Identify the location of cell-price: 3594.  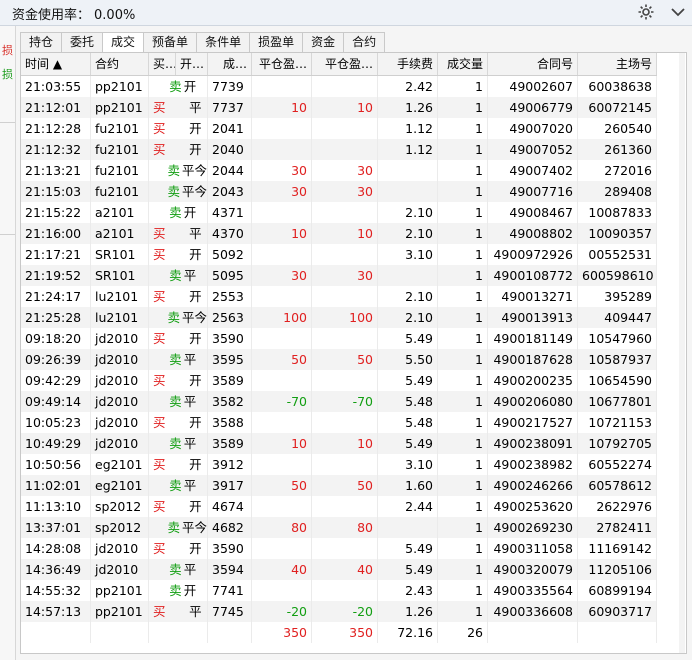
(230, 569).